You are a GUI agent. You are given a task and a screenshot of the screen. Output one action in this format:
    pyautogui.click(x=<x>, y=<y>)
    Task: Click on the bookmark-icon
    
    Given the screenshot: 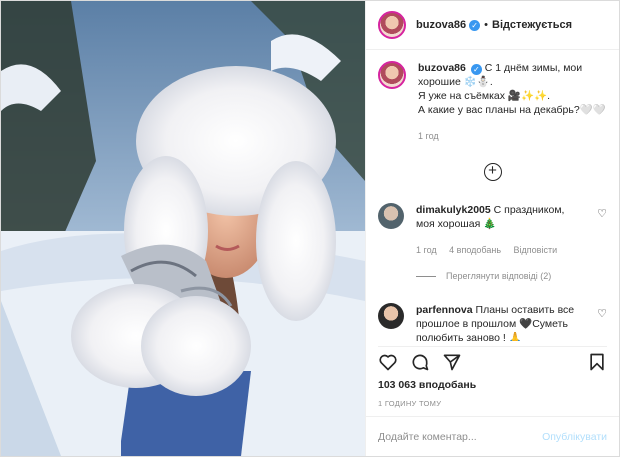 What is the action you would take?
    pyautogui.click(x=597, y=363)
    